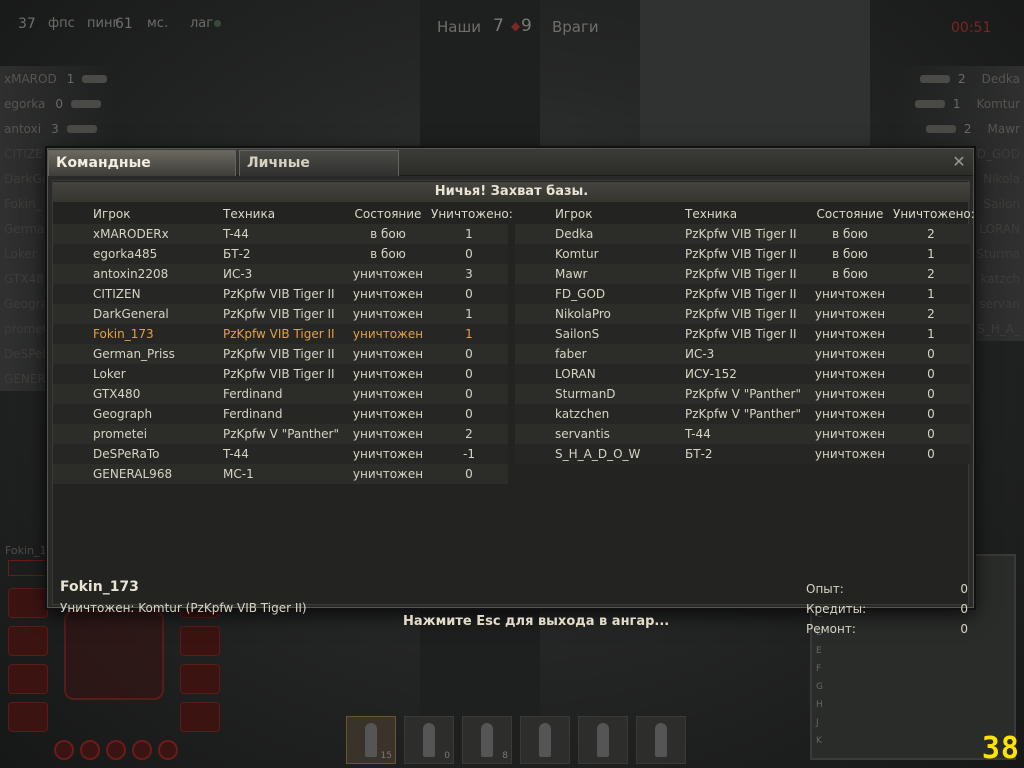 Image resolution: width=1024 pixels, height=768 pixels. What do you see at coordinates (959, 162) in the screenshot?
I see `close-icon: ✕` at bounding box center [959, 162].